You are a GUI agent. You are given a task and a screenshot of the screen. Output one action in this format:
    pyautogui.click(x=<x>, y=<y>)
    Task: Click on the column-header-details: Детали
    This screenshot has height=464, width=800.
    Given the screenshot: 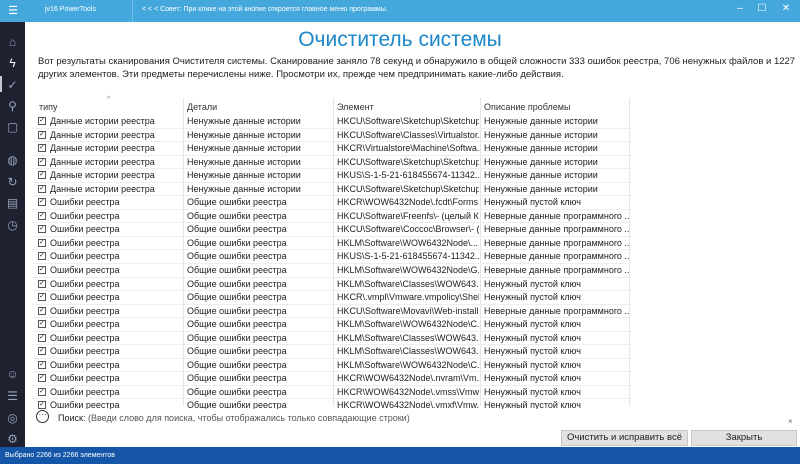 What is the action you would take?
    pyautogui.click(x=202, y=108)
    